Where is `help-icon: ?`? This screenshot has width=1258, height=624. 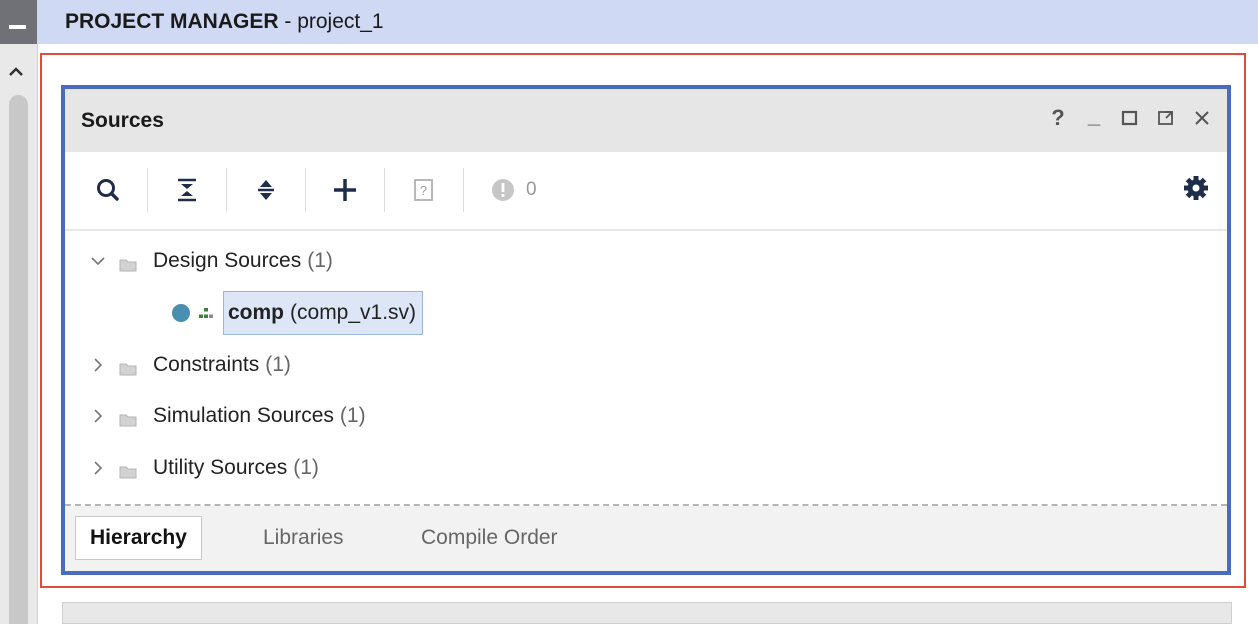 help-icon: ? is located at coordinates (1058, 118).